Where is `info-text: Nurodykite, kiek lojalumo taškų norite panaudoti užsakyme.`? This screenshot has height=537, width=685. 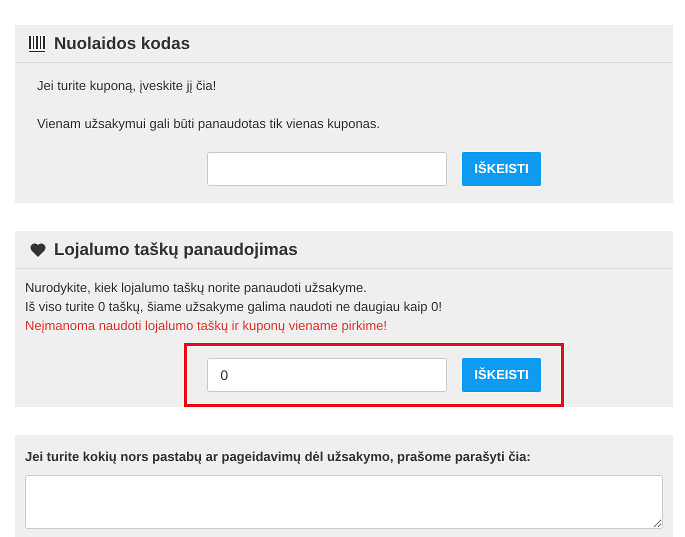 info-text: Nurodykite, kiek lojalumo taškų norite panaudoti užsakyme. is located at coordinates (196, 288).